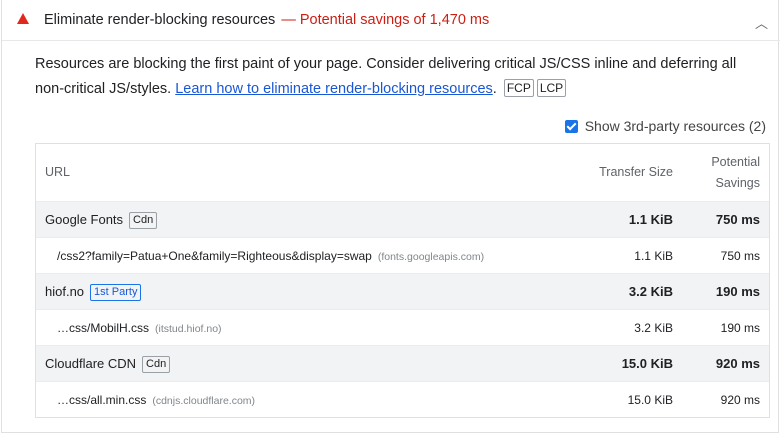  I want to click on description-period: ., so click(494, 89).